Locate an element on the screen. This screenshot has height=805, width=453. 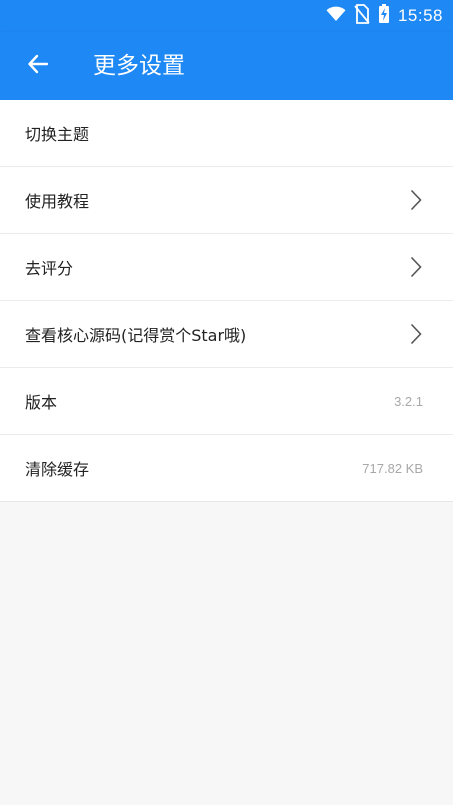
setting-tutorial: 使用教程 is located at coordinates (226, 200).